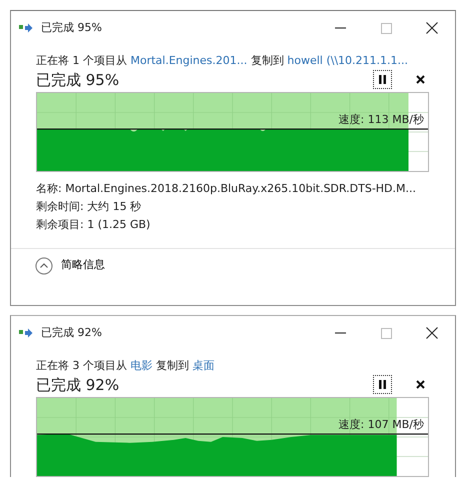 The image size is (467, 494). I want to click on copy-description: 正在将 3 个项目从 电影 复制到 桌面, so click(126, 366).